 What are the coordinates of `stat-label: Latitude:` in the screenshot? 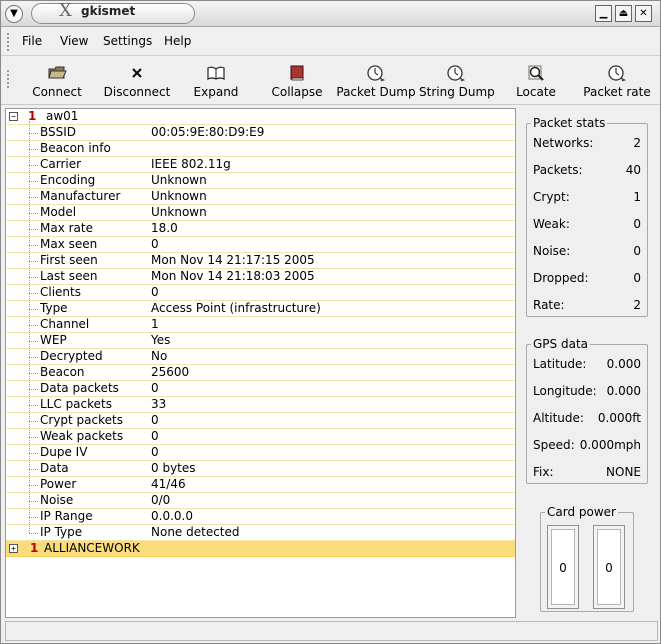 It's located at (560, 364).